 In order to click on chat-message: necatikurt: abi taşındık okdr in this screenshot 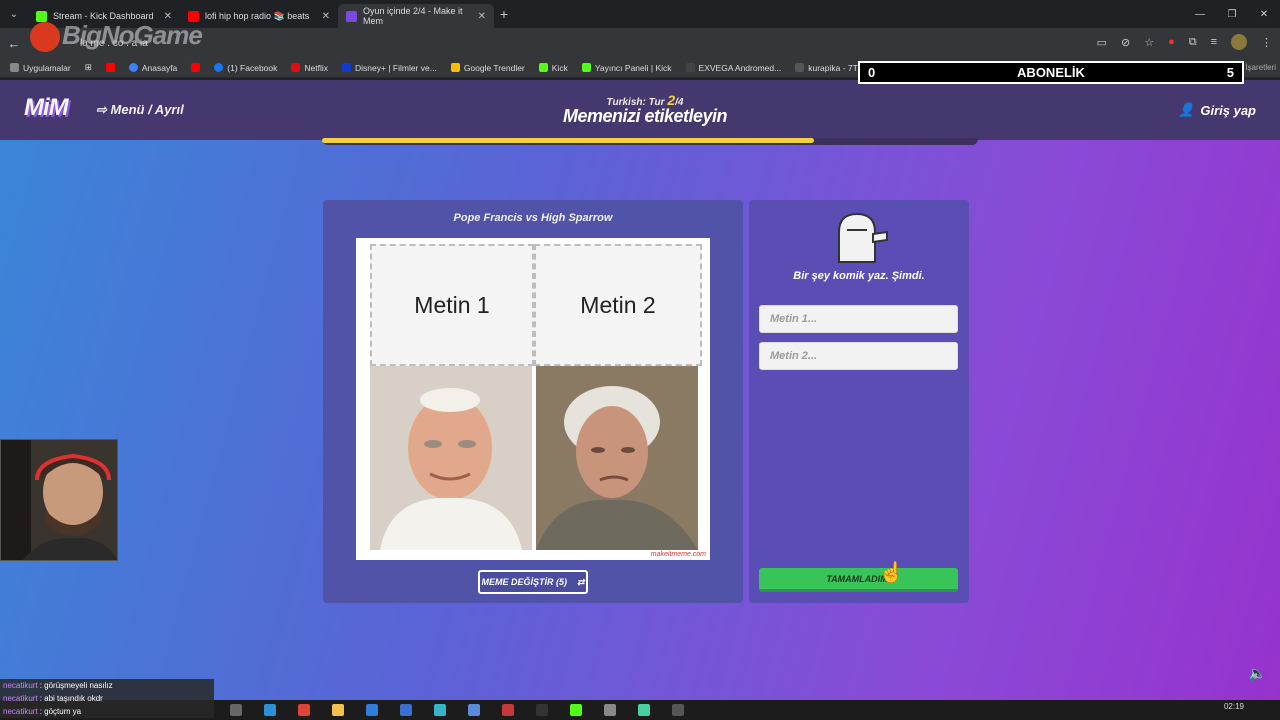, I will do `click(107, 698)`.